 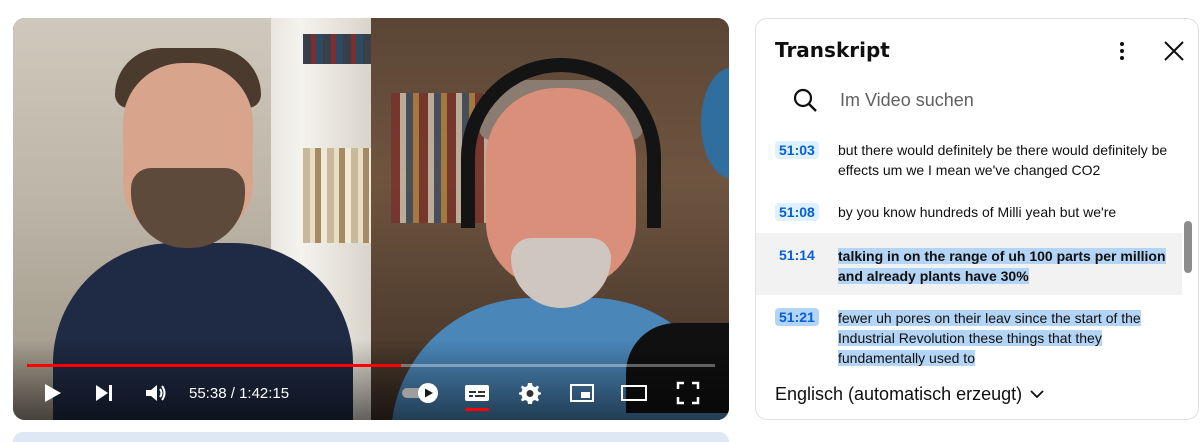 I want to click on chevron-down-icon, so click(x=1037, y=394).